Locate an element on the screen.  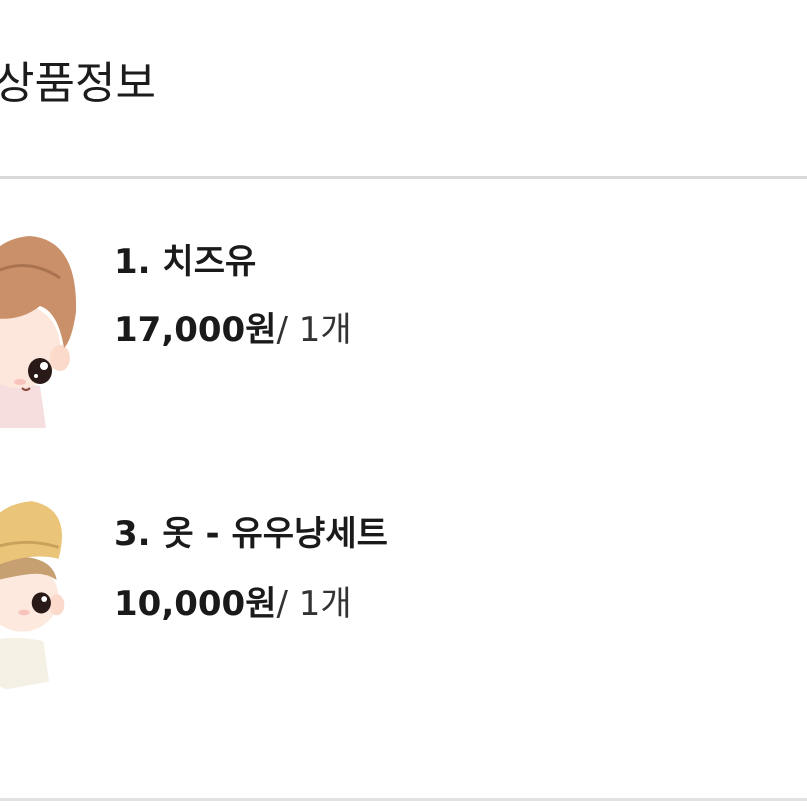
product-name: 1. 치즈유 is located at coordinates (185, 262).